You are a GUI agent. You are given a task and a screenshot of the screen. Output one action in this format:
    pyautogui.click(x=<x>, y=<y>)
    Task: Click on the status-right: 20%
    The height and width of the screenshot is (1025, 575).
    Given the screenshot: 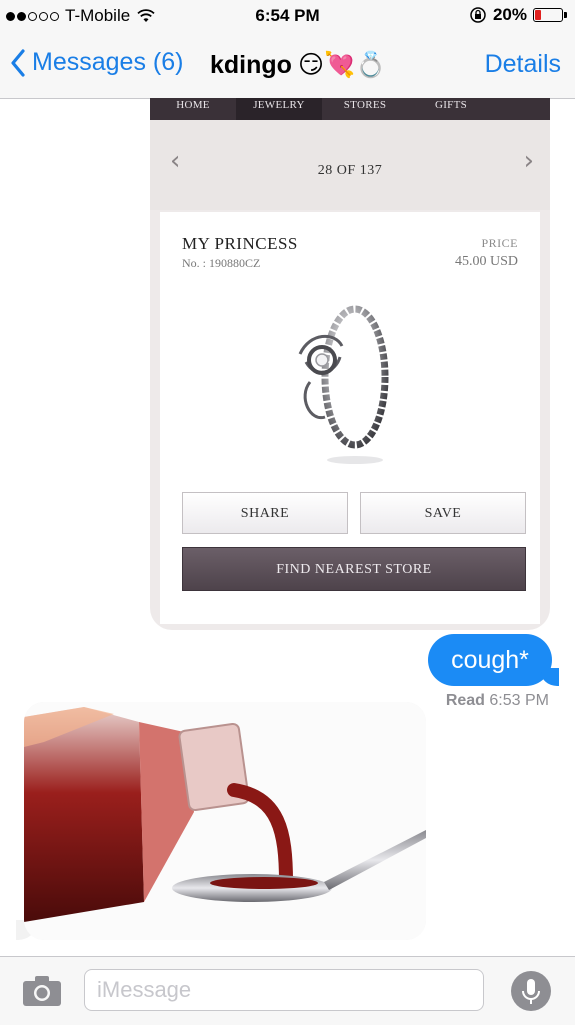 What is the action you would take?
    pyautogui.click(x=518, y=15)
    